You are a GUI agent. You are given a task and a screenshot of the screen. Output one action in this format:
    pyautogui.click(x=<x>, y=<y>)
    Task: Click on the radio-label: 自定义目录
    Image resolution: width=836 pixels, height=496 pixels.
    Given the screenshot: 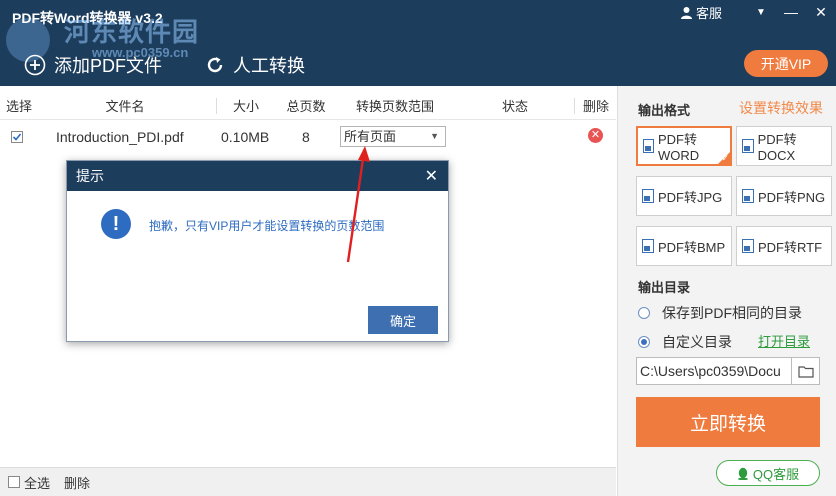 What is the action you would take?
    pyautogui.click(x=697, y=342)
    